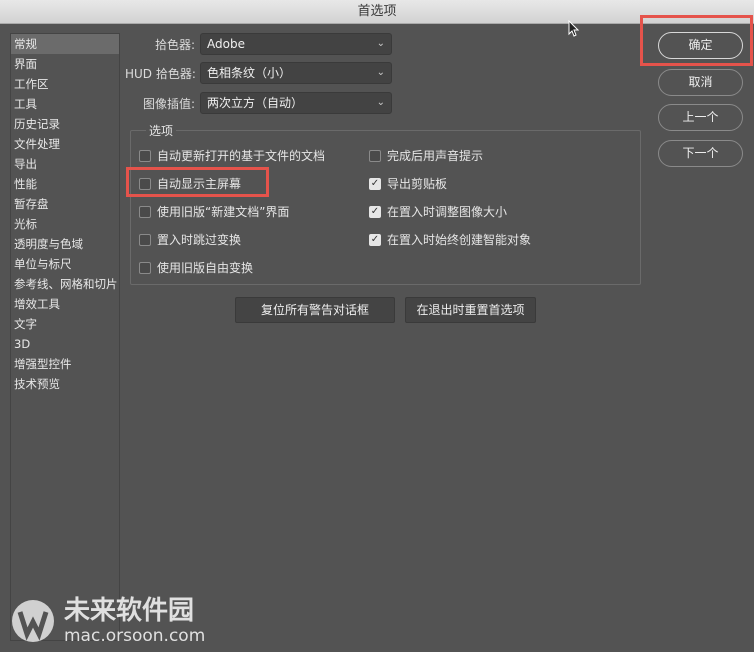 This screenshot has width=754, height=652. Describe the element at coordinates (174, 44) in the screenshot. I see `color-picker-label: 拾色器:` at that location.